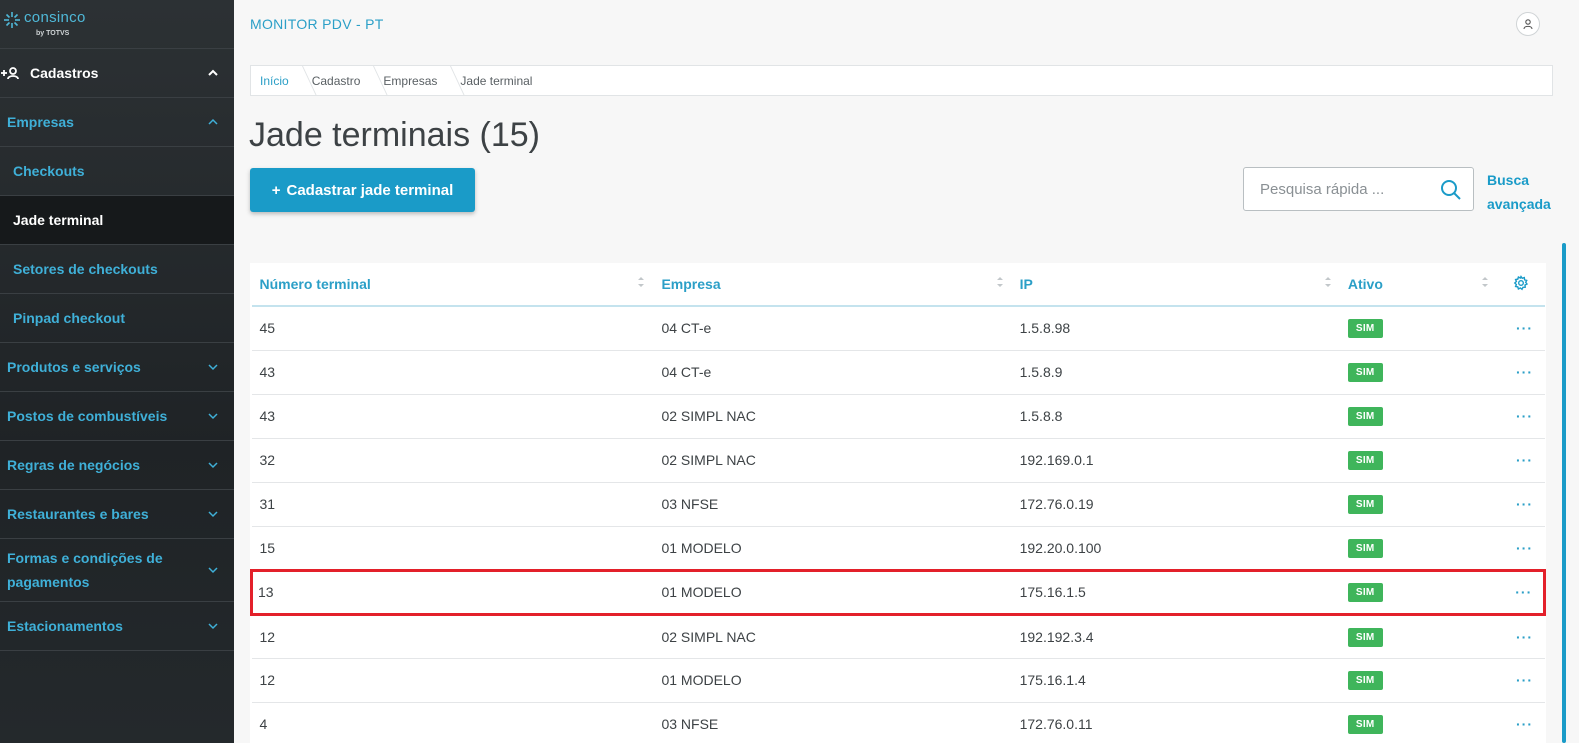 Image resolution: width=1579 pixels, height=743 pixels. What do you see at coordinates (1418, 285) in the screenshot?
I see `column-ativo: Ativo` at bounding box center [1418, 285].